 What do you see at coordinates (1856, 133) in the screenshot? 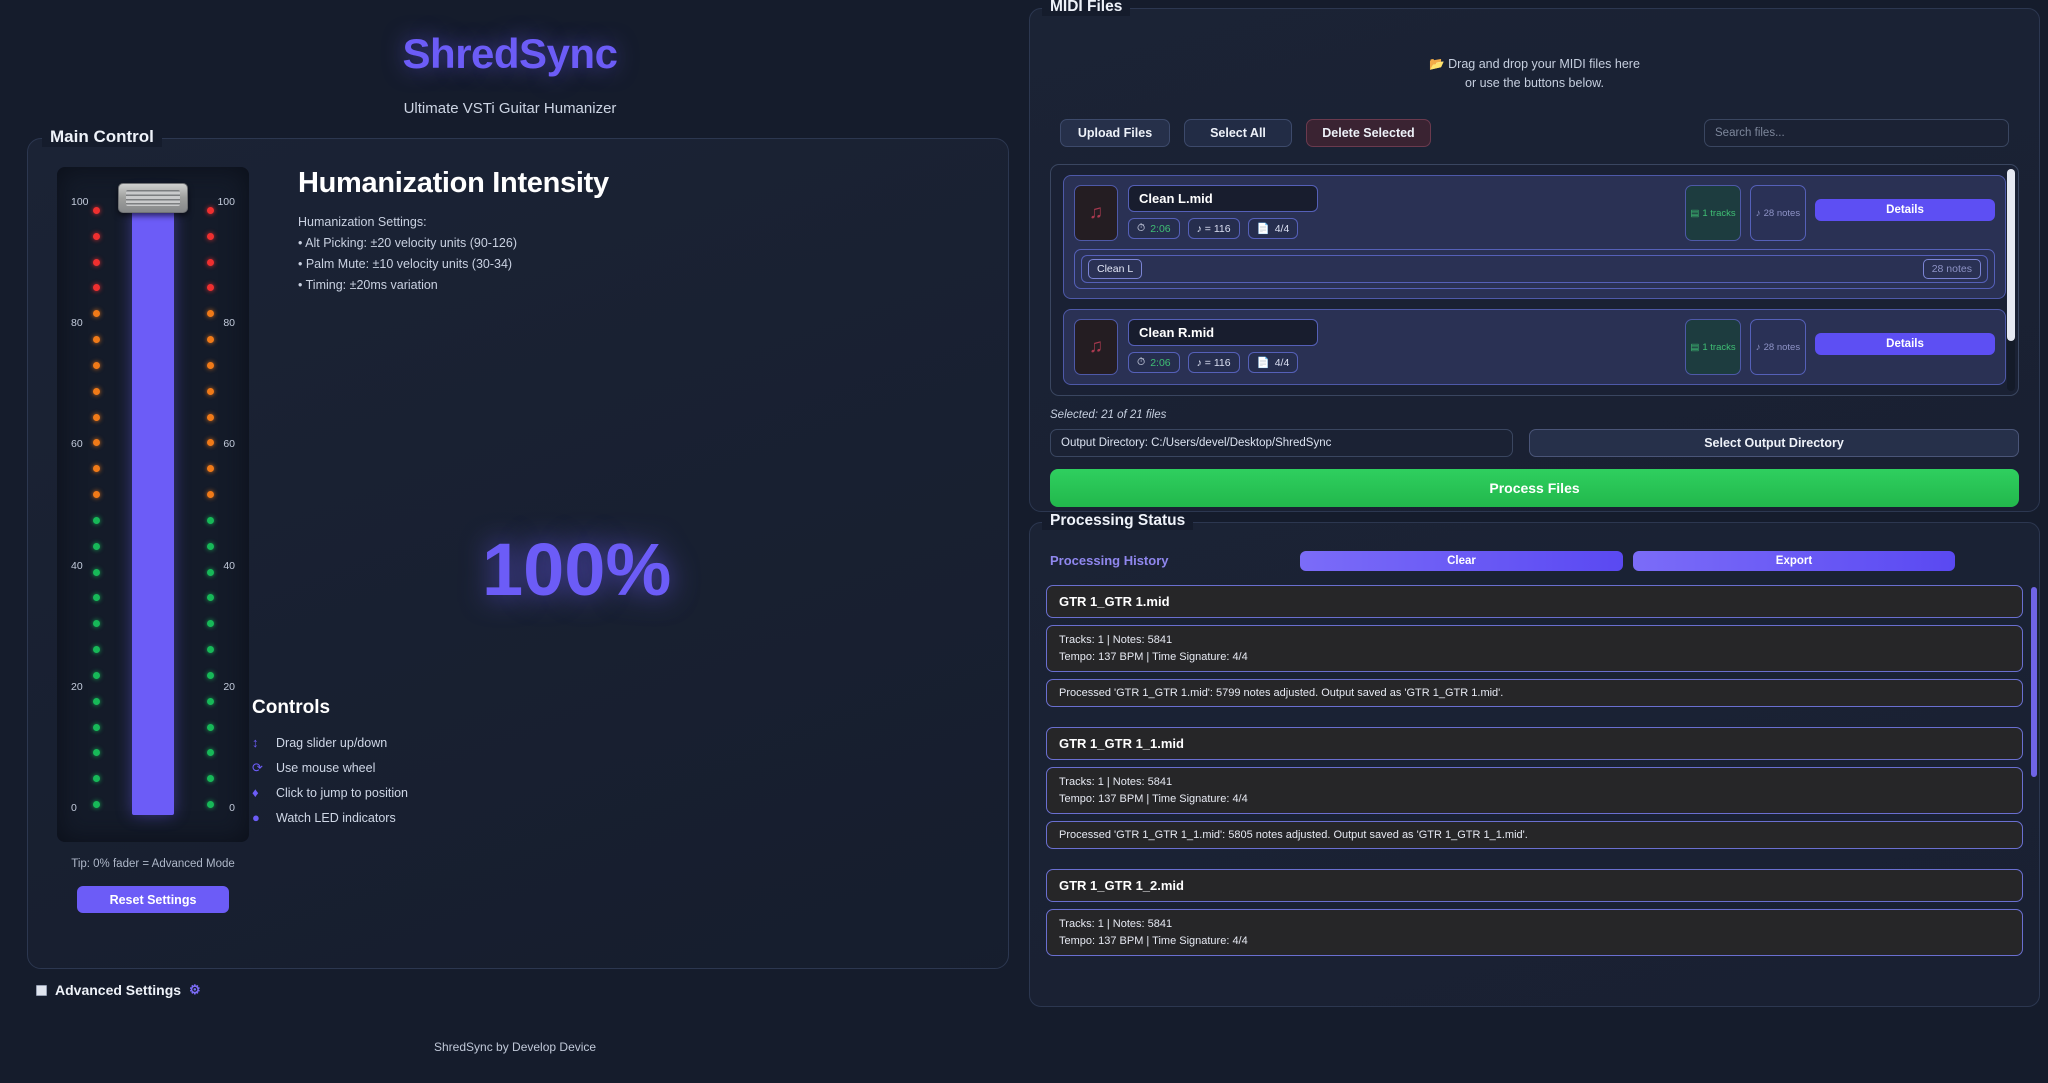
I see `search-input` at bounding box center [1856, 133].